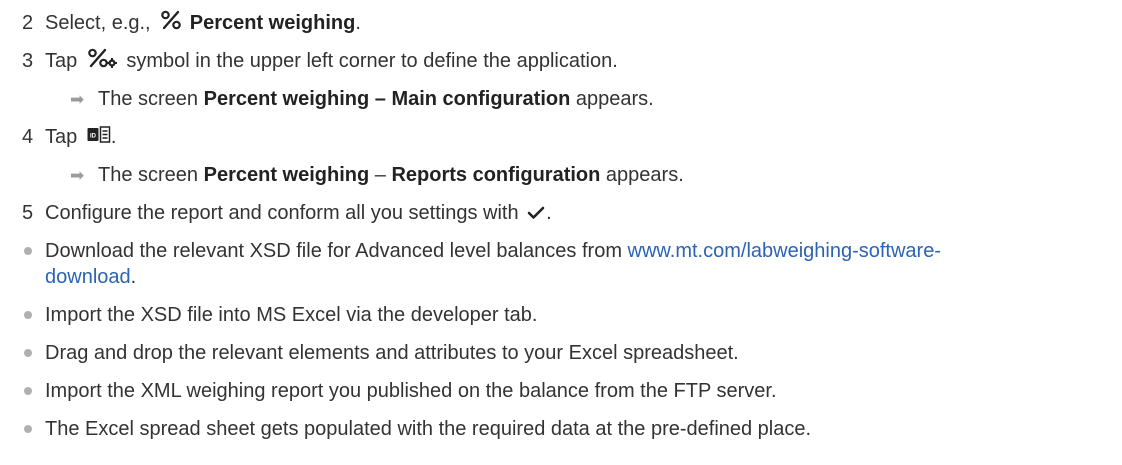  Describe the element at coordinates (102, 61) in the screenshot. I see `percent-settings-icon` at that location.